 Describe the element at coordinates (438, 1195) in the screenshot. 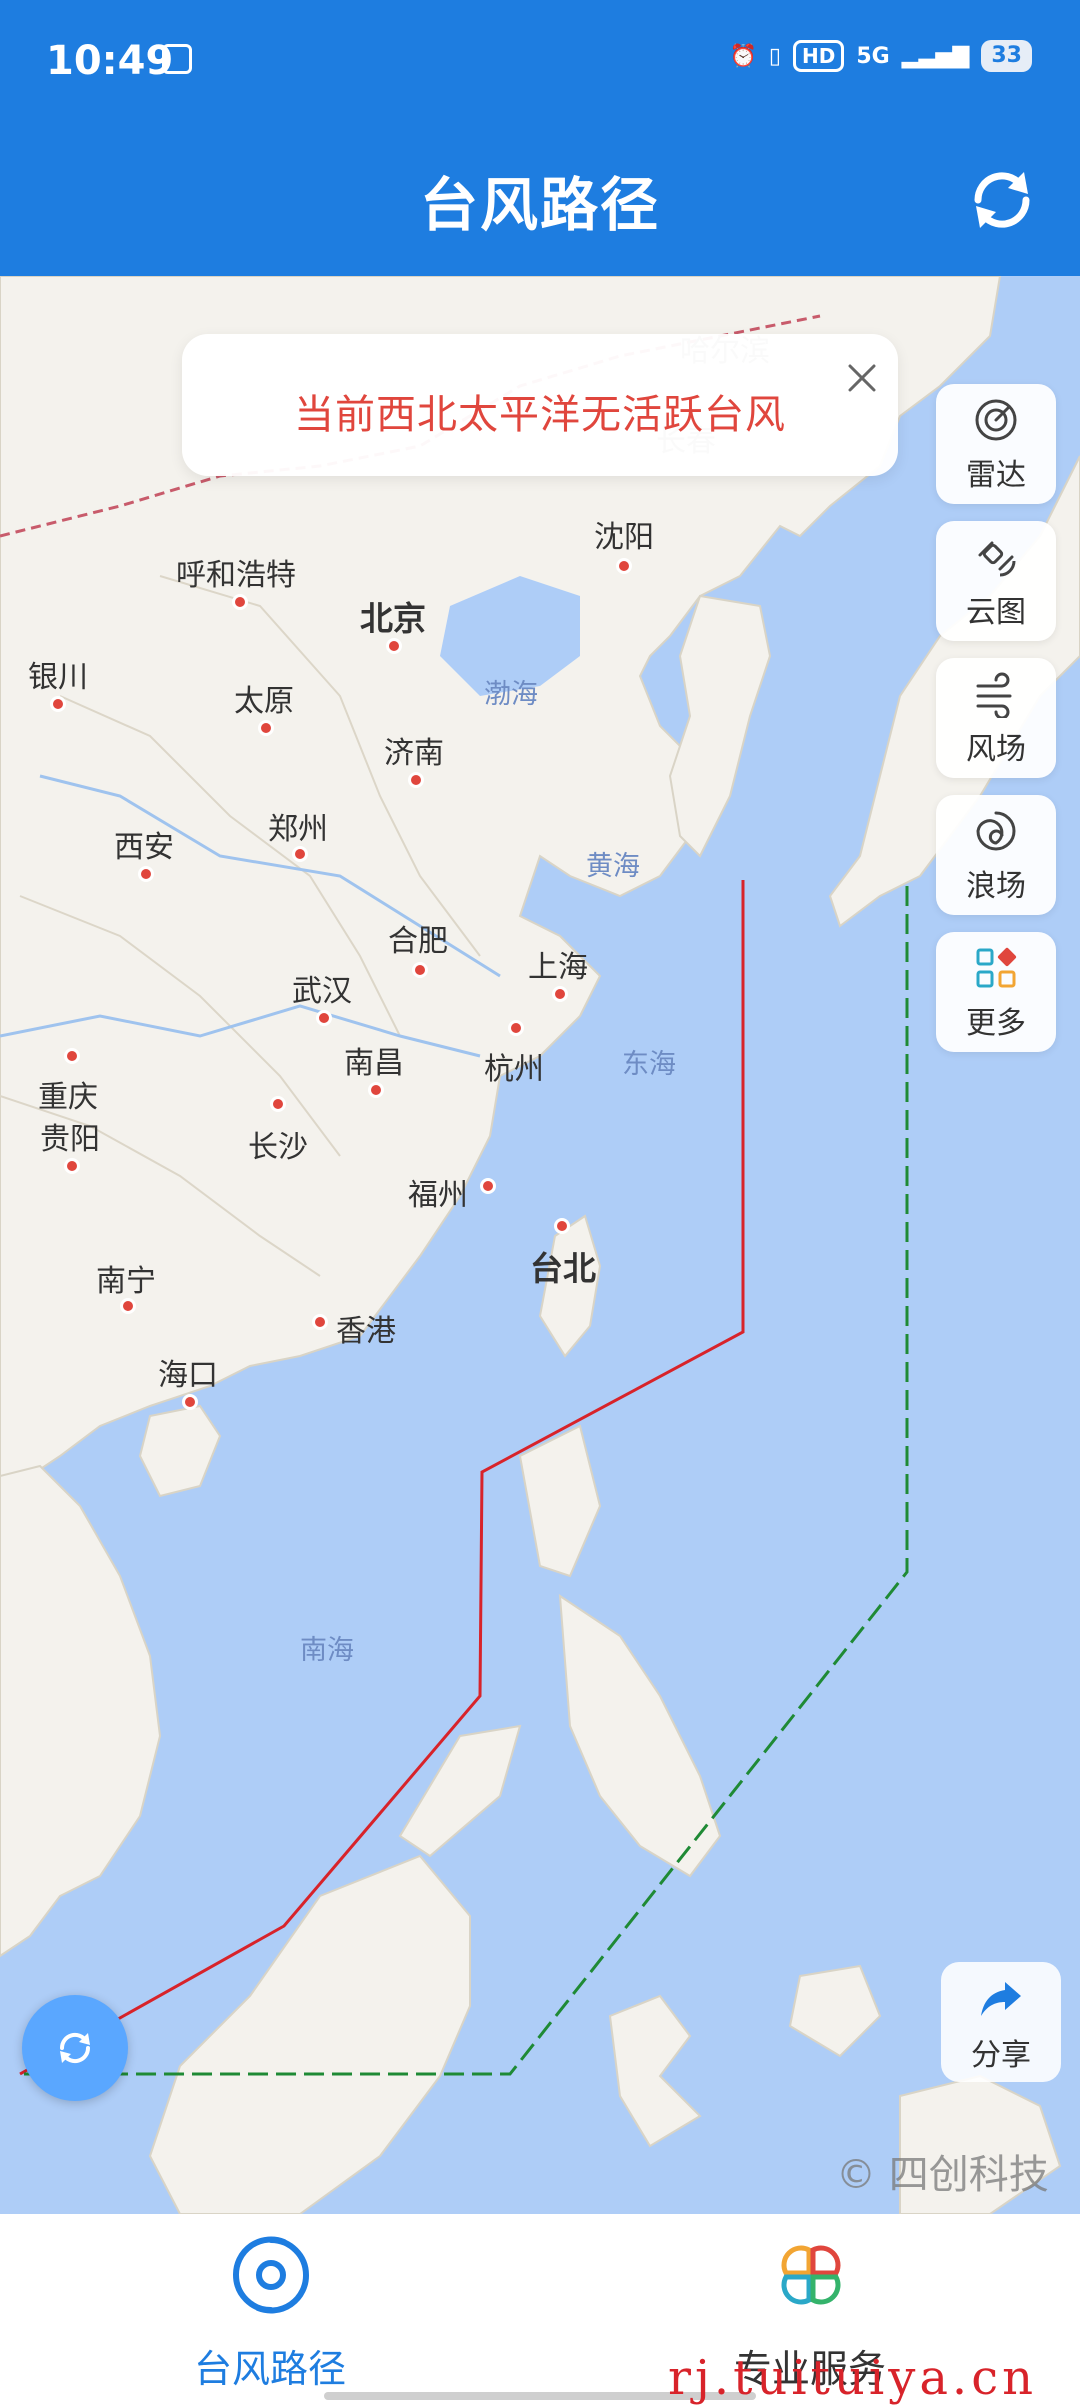

I see `city-label: 福州` at that location.